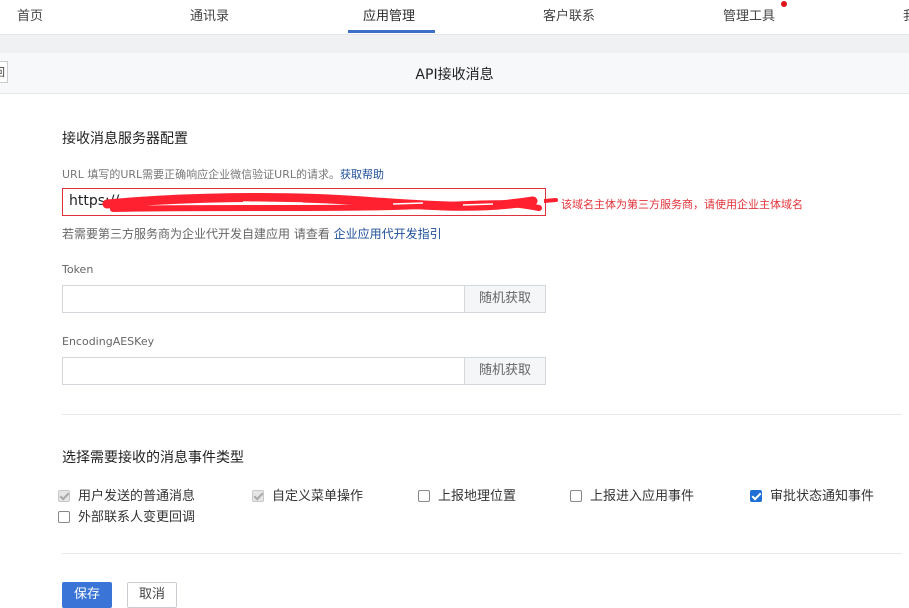 The image size is (909, 608). What do you see at coordinates (322, 202) in the screenshot?
I see `redaction-scribble` at bounding box center [322, 202].